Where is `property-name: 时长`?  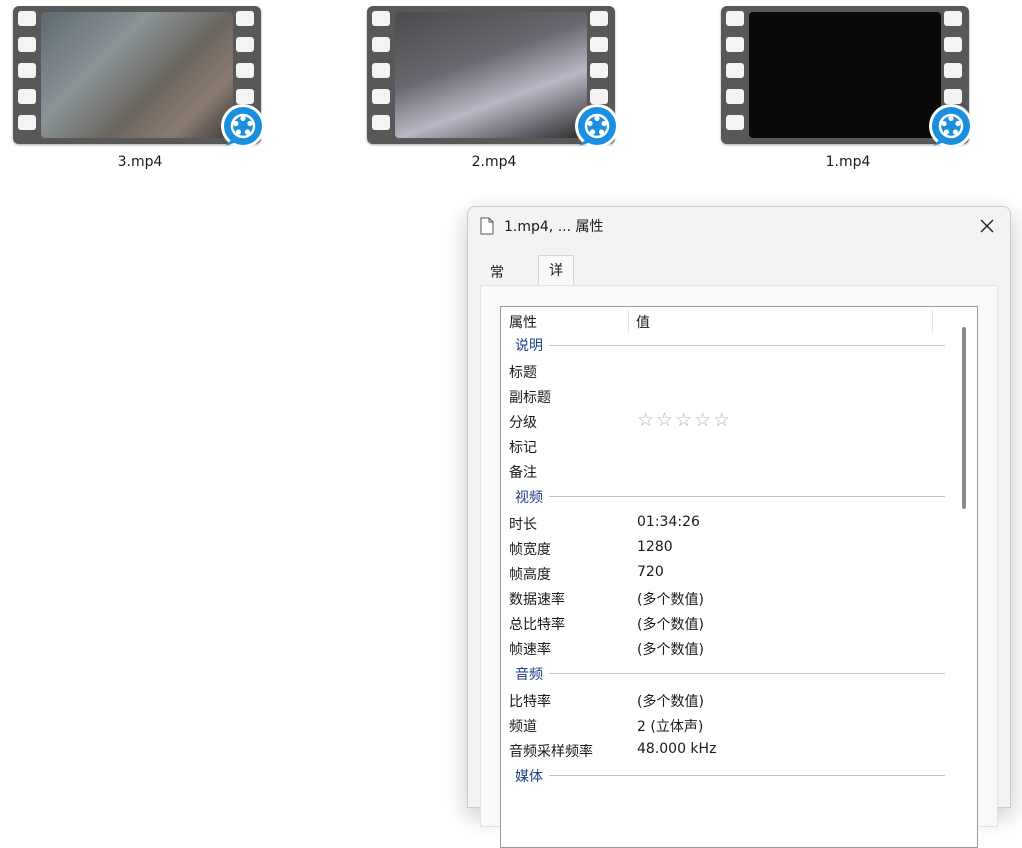 property-name: 时长 is located at coordinates (523, 525).